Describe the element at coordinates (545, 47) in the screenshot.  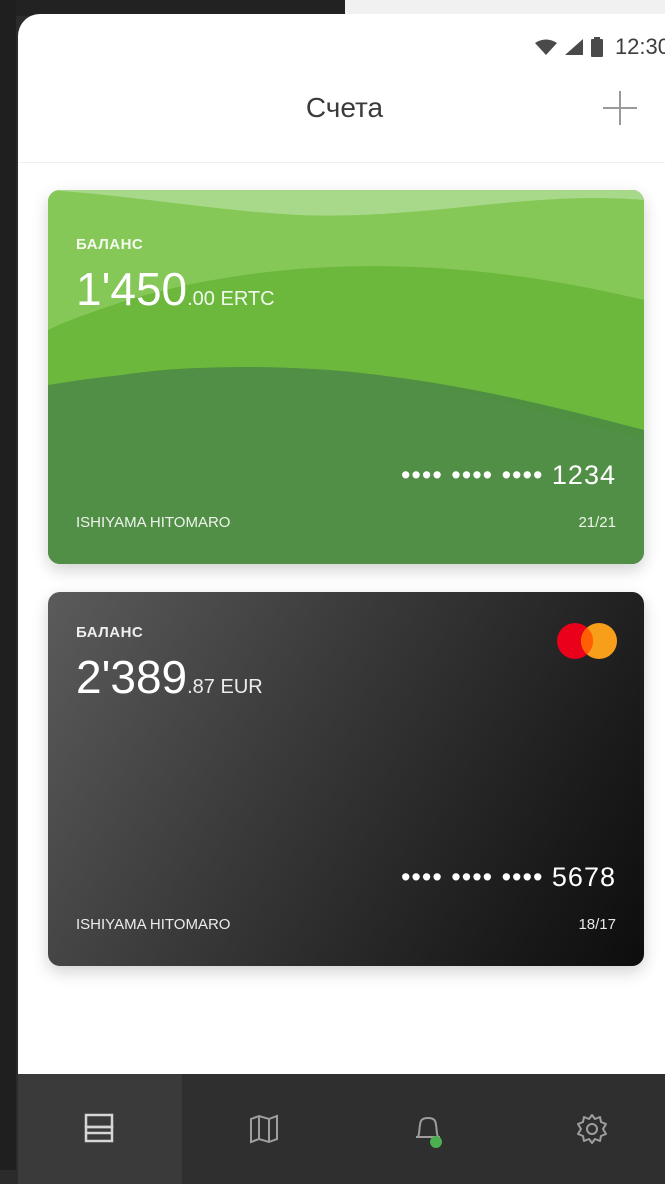
I see `wifi-icon` at that location.